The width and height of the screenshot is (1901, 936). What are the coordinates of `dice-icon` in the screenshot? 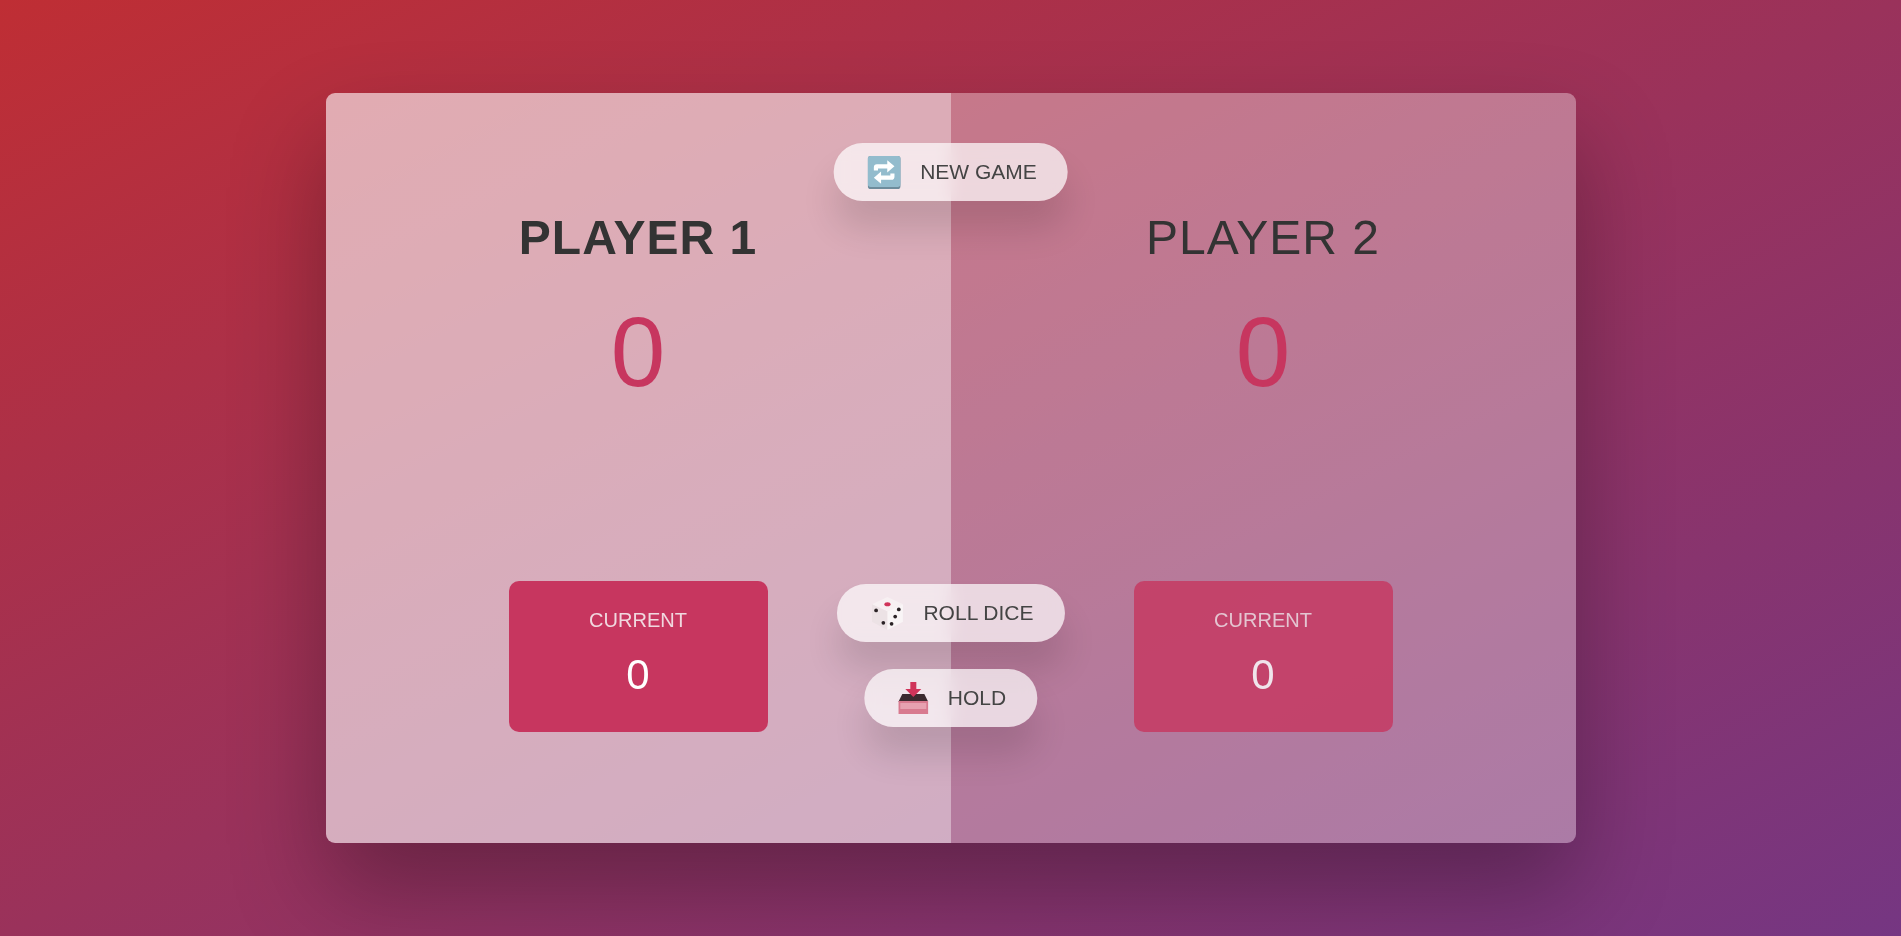 It's located at (887, 613).